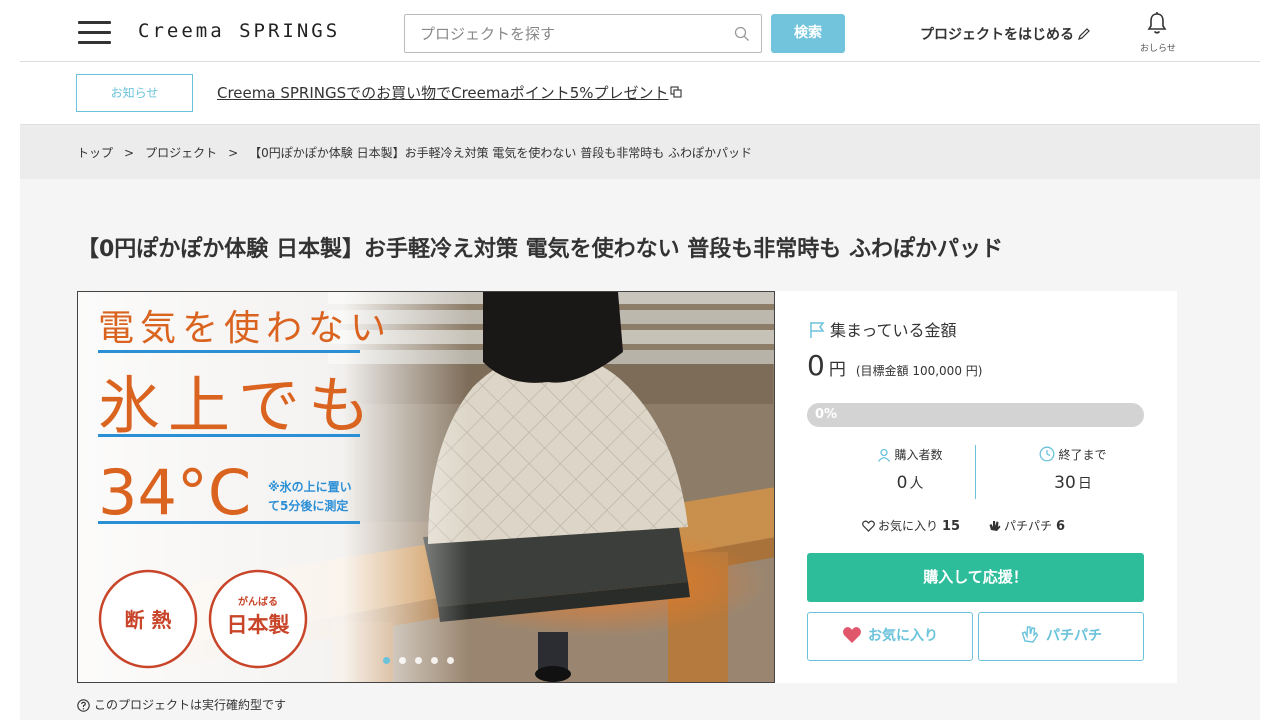  I want to click on remaining-heading: 終了まで, so click(1073, 454).